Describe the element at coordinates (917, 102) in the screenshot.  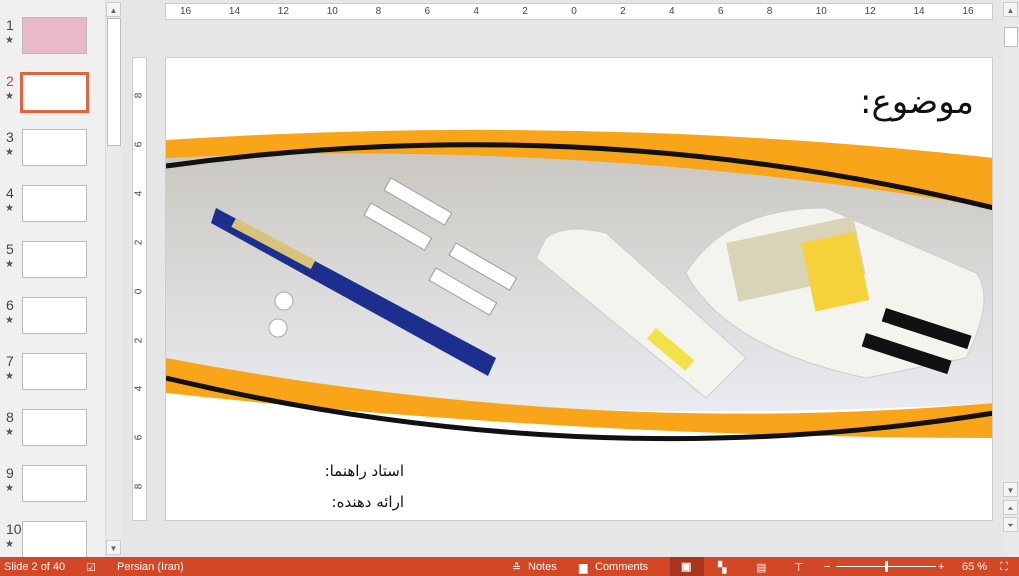
I see `slide-title: موضوع:` at that location.